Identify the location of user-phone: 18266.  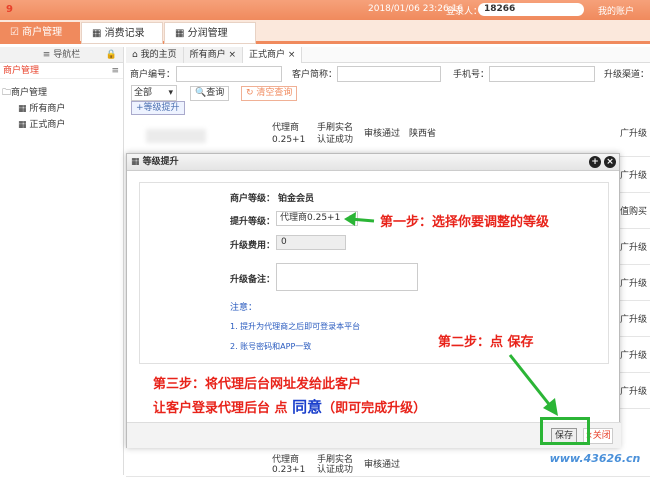
(531, 9).